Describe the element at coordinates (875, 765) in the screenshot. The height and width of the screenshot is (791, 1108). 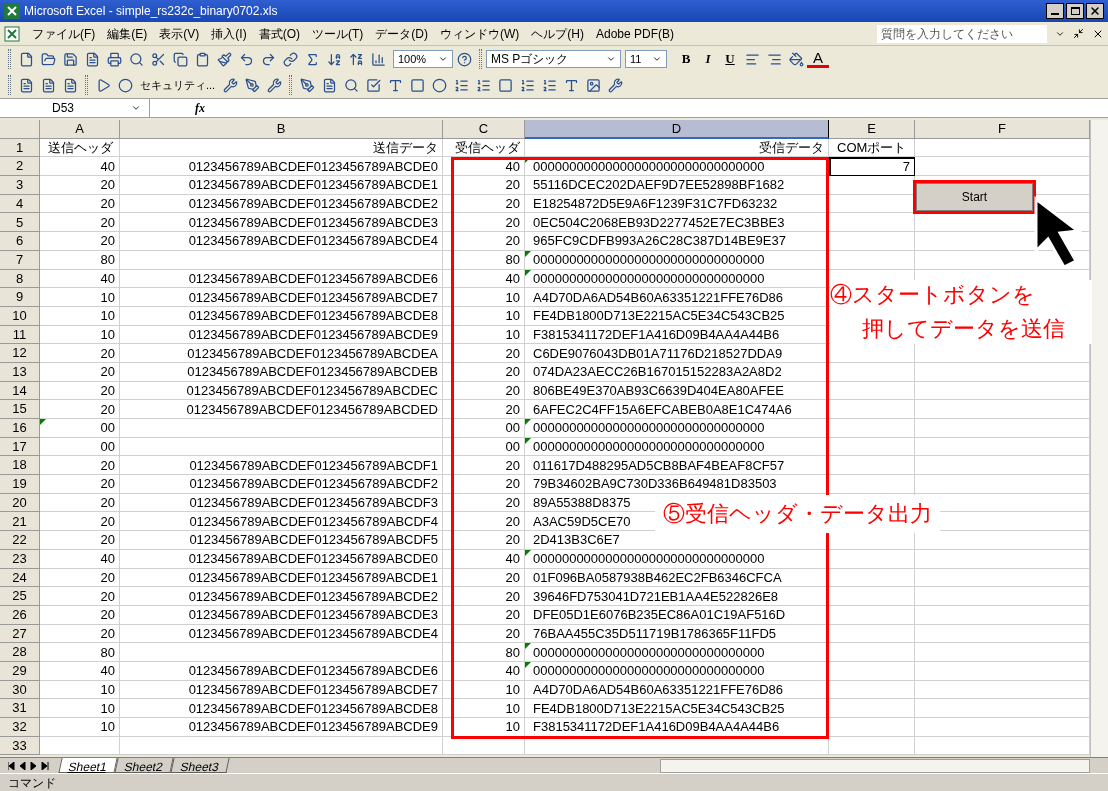
I see `horizontal-scrollbar` at that location.